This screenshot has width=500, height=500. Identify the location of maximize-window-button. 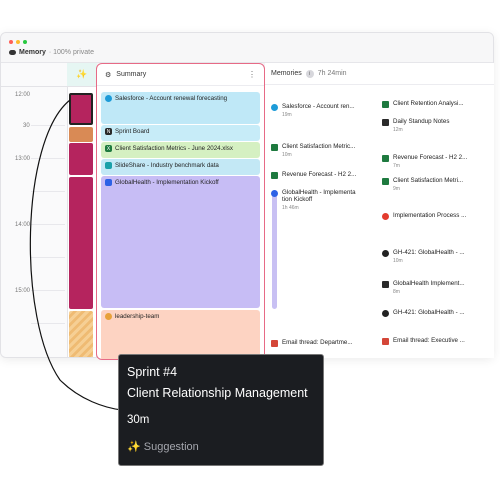
(25, 42).